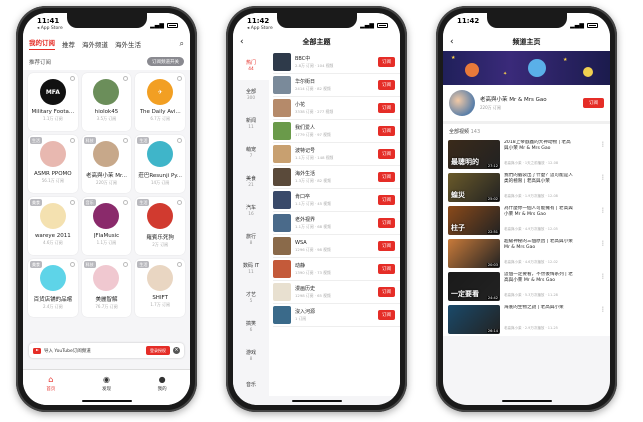 This screenshot has height=422, width=643. I want to click on category-item: 搞笑 6, so click(251, 326).